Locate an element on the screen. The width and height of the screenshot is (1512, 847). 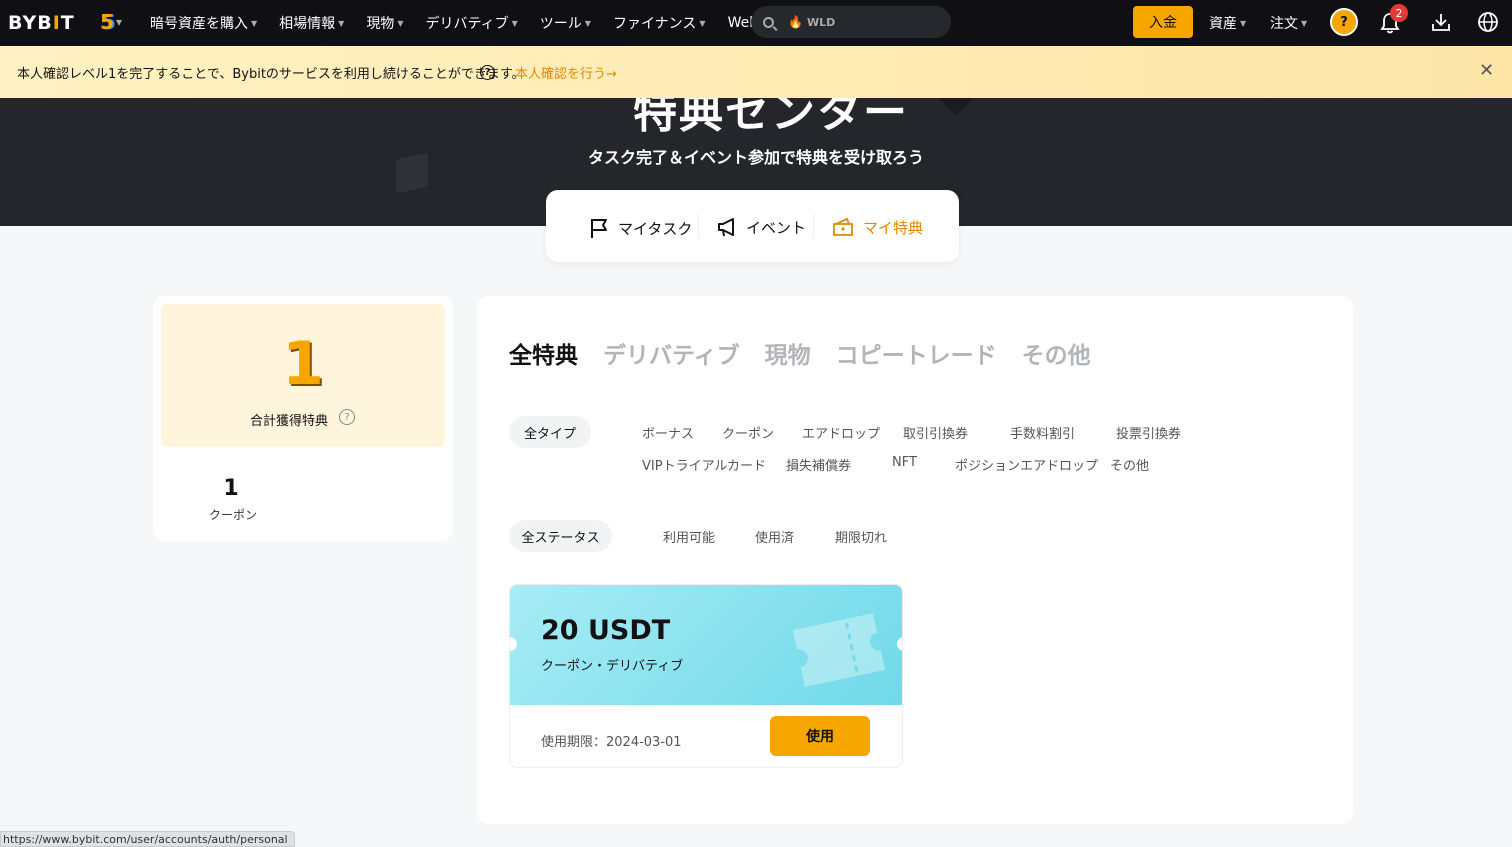
decorative-triangle is located at coordinates (956, 107).